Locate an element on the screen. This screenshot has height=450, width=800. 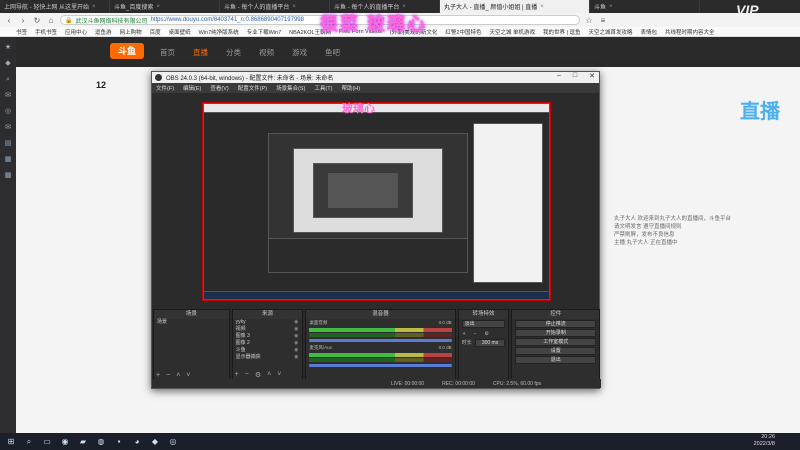
nav-item: 鱼吧 is located at coordinates (332, 52).